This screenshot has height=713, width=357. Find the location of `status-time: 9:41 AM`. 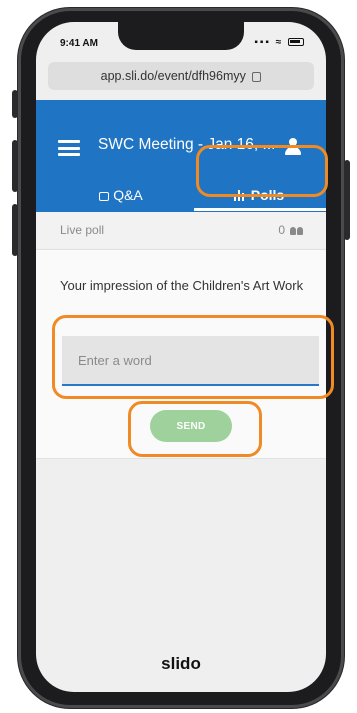

status-time: 9:41 AM is located at coordinates (79, 43).